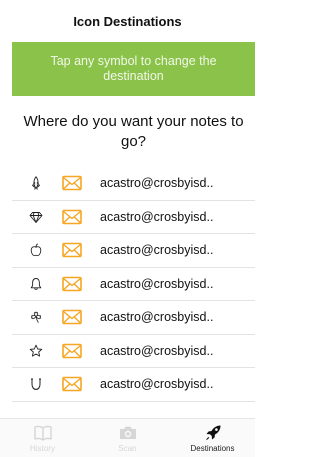 This screenshot has width=320, height=457. Describe the element at coordinates (36, 317) in the screenshot. I see `clover-icon` at that location.